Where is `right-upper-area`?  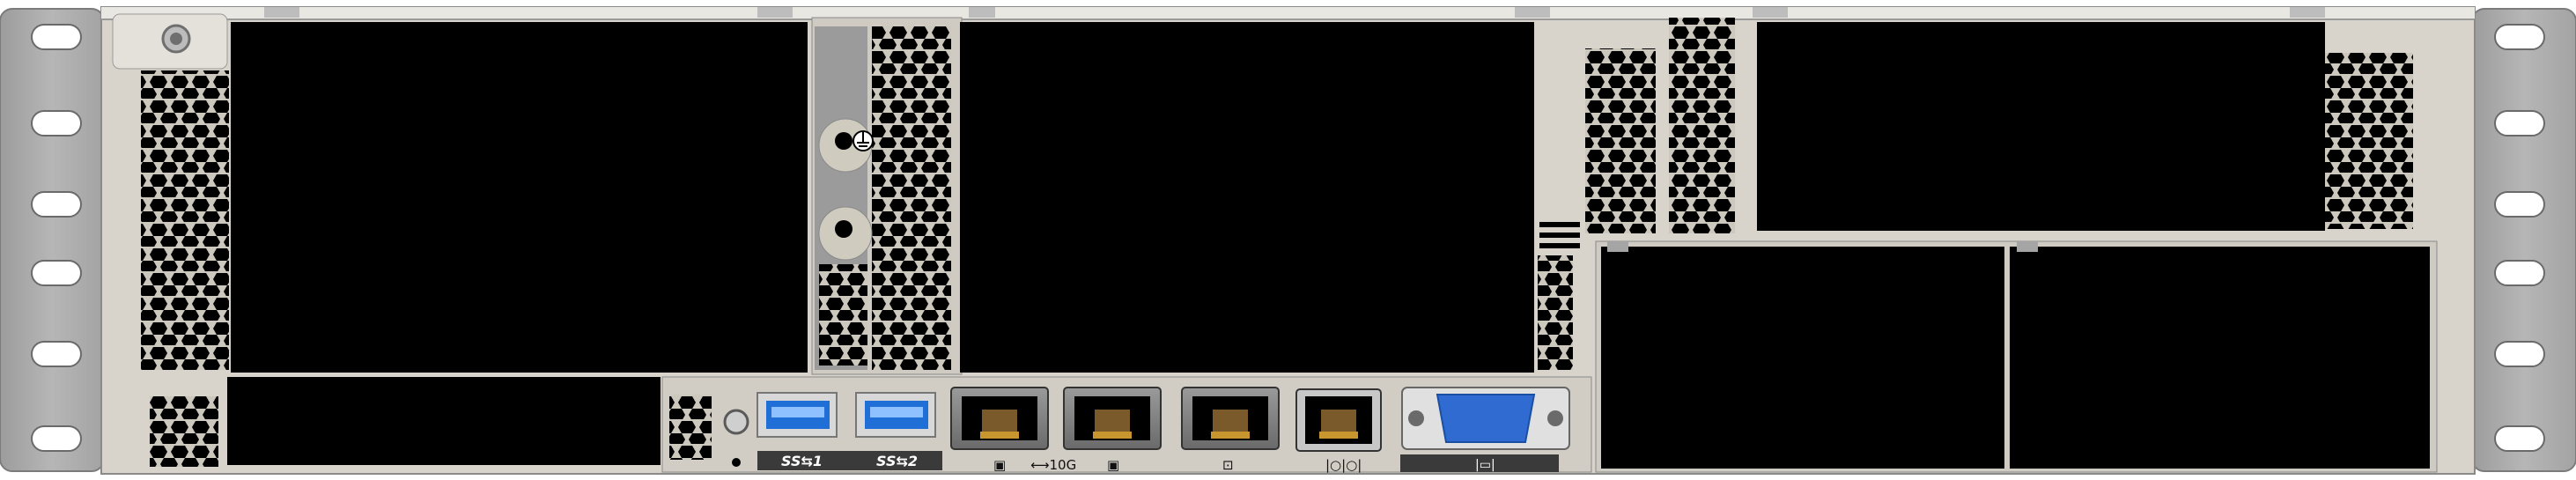 right-upper-area is located at coordinates (2085, 127).